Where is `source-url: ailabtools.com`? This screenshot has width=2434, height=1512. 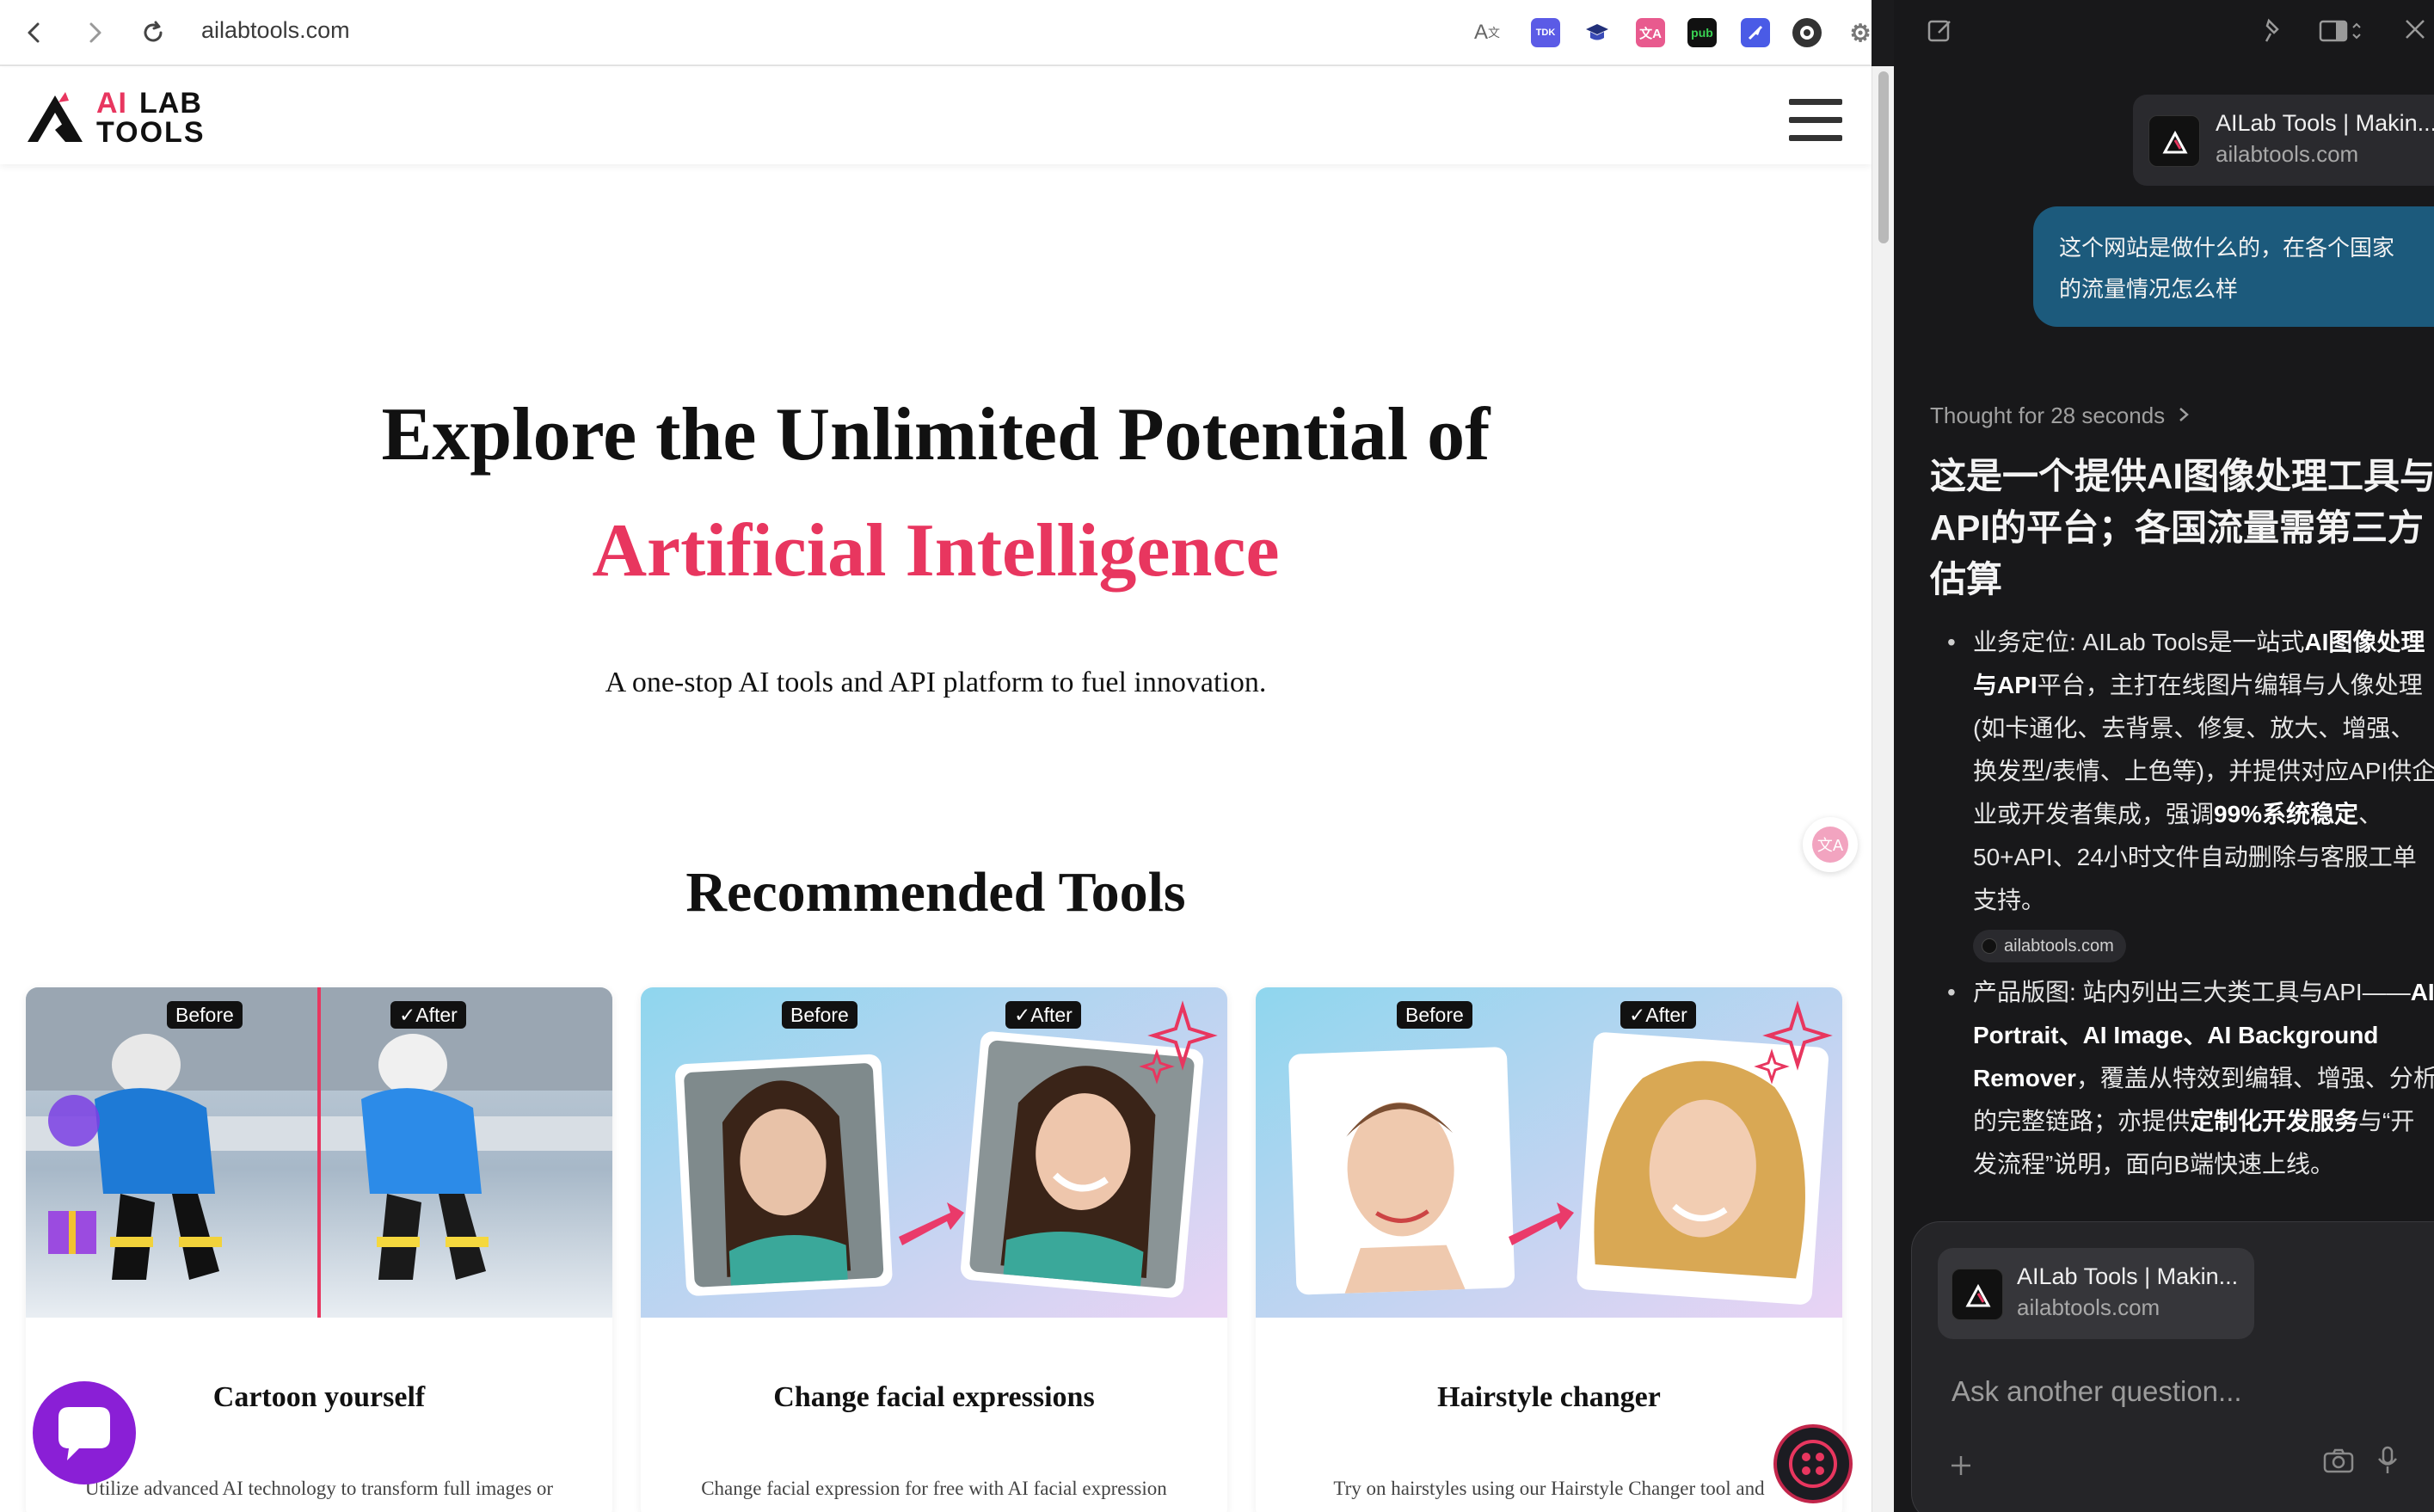 source-url: ailabtools.com is located at coordinates (2287, 154).